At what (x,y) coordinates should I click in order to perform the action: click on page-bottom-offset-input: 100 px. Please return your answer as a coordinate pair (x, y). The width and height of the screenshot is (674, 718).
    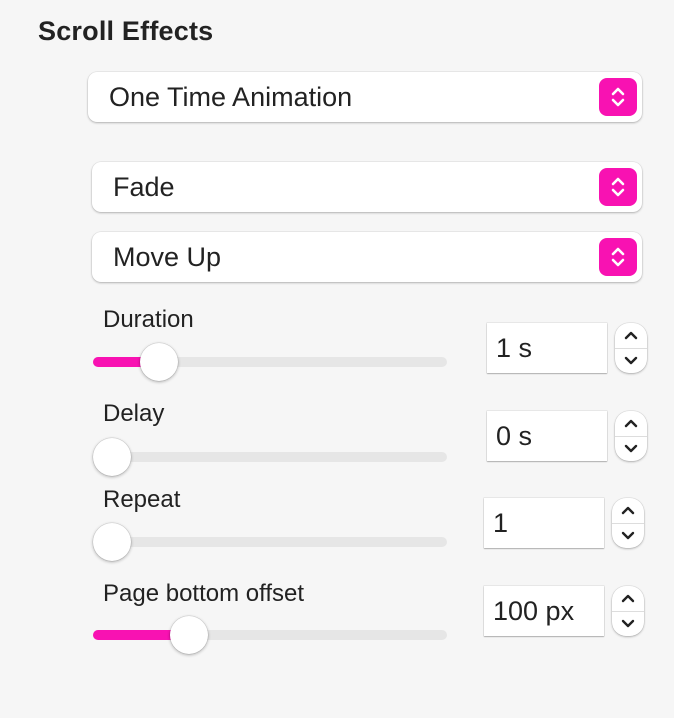
    Looking at the image, I should click on (544, 611).